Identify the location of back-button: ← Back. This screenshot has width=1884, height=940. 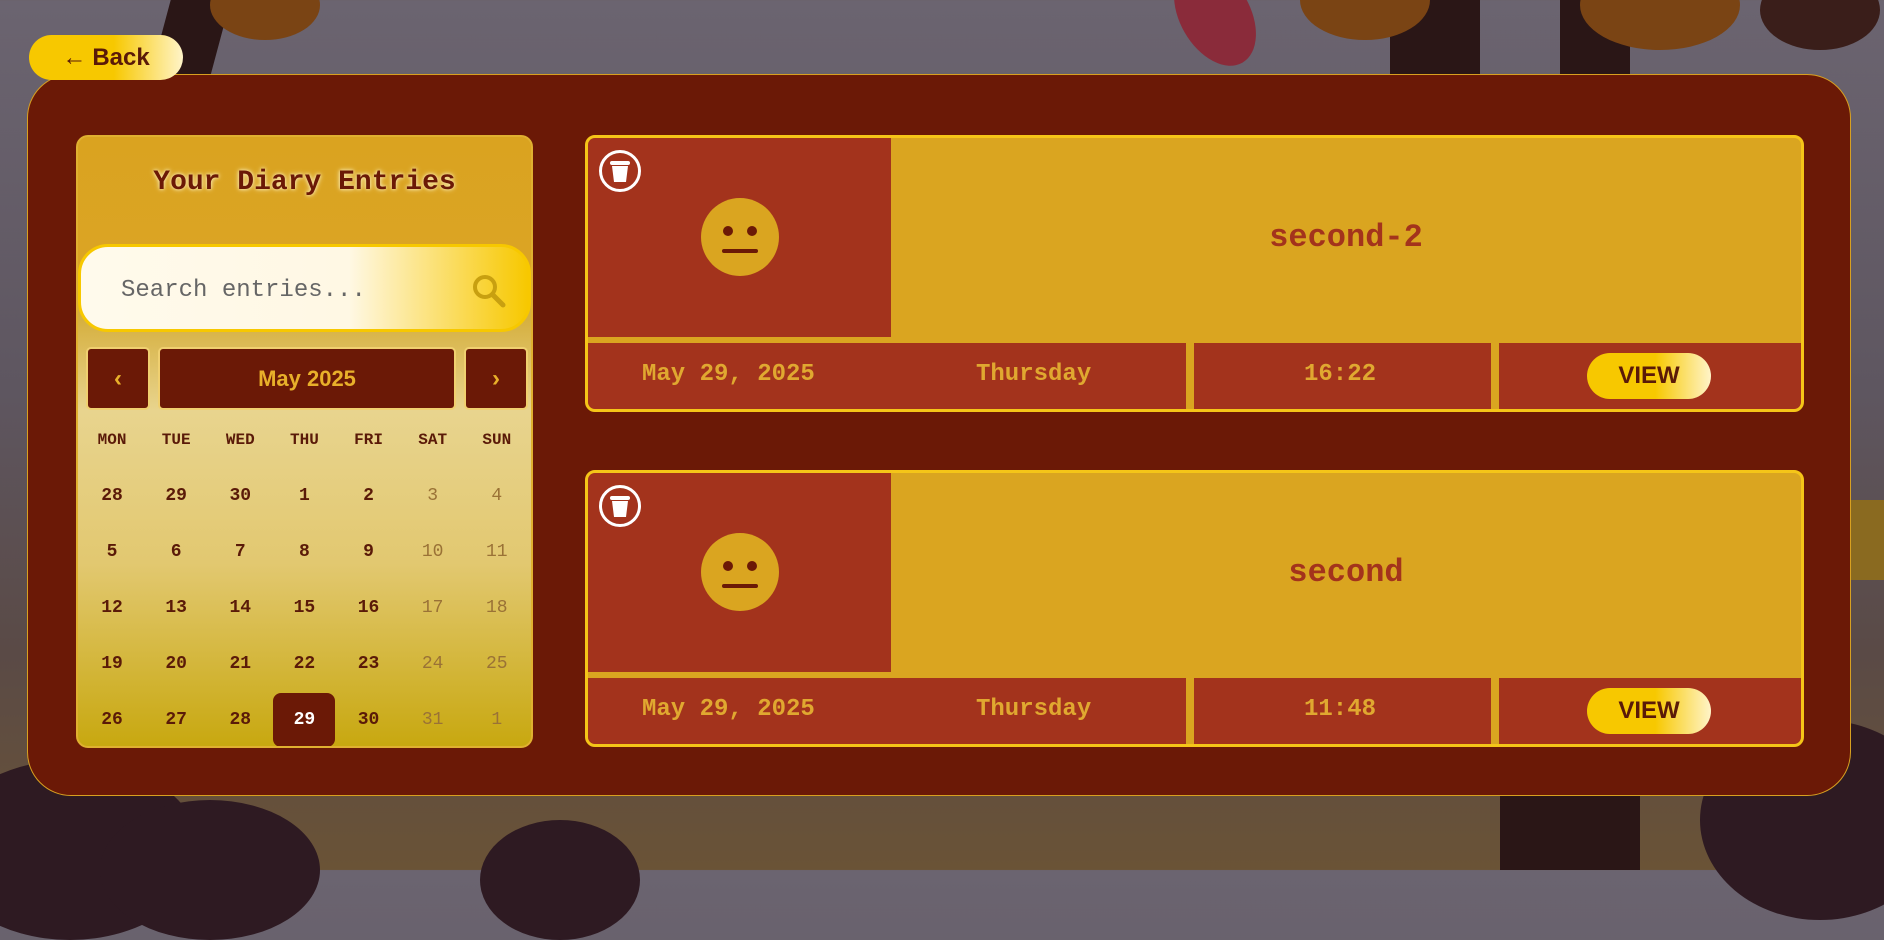
(106, 57).